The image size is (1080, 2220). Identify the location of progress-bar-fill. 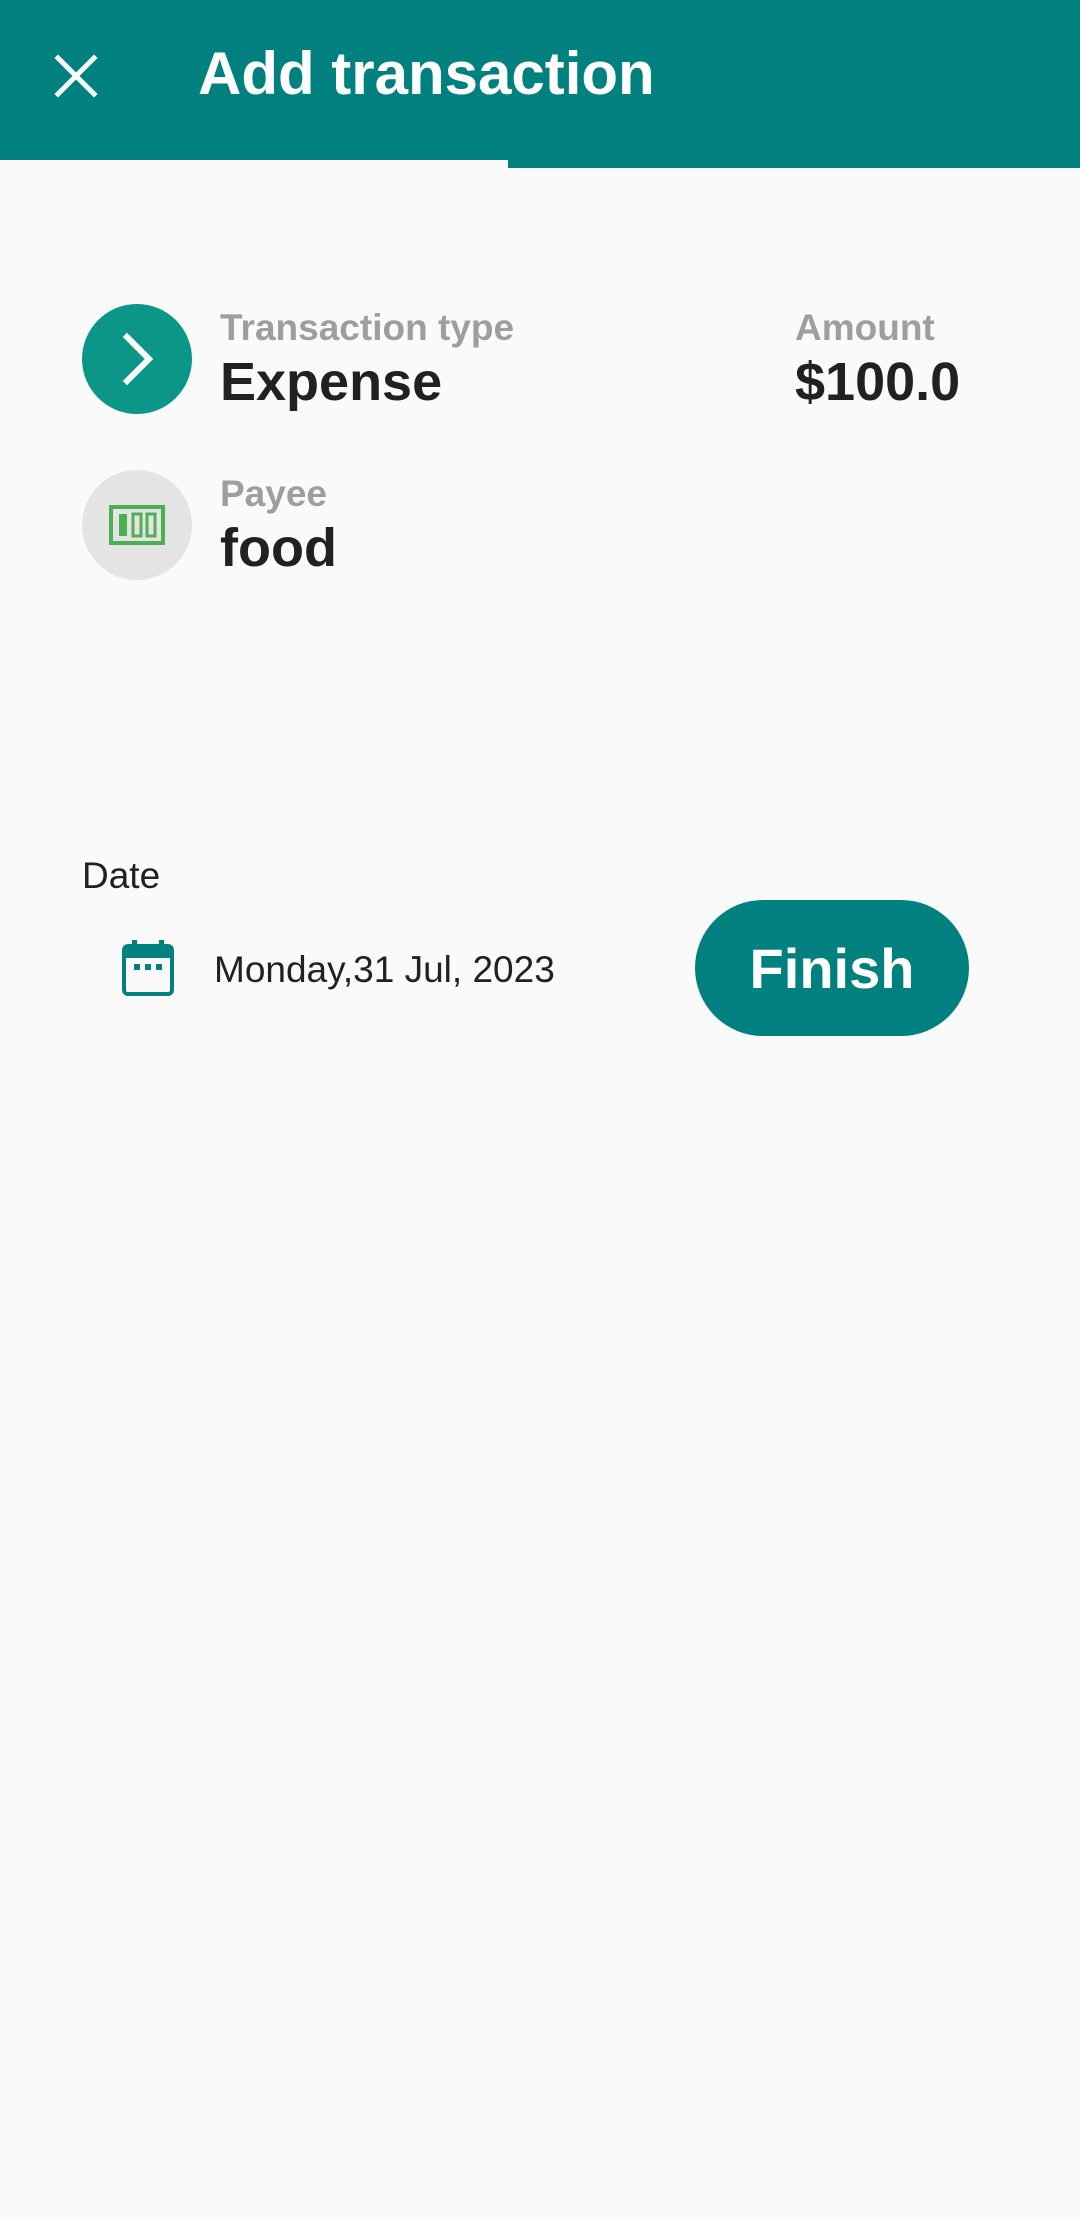
(254, 164).